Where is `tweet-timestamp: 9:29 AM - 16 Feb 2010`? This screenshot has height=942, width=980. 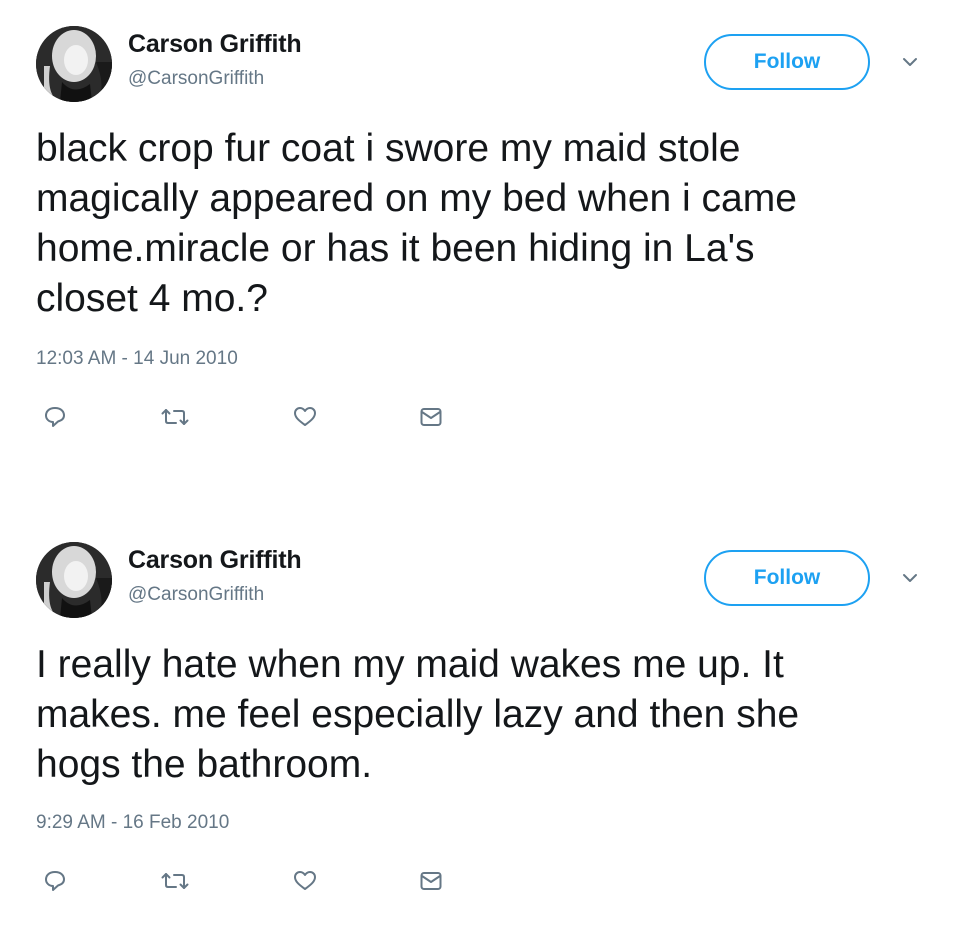
tweet-timestamp: 9:29 AM - 16 Feb 2010 is located at coordinates (132, 823).